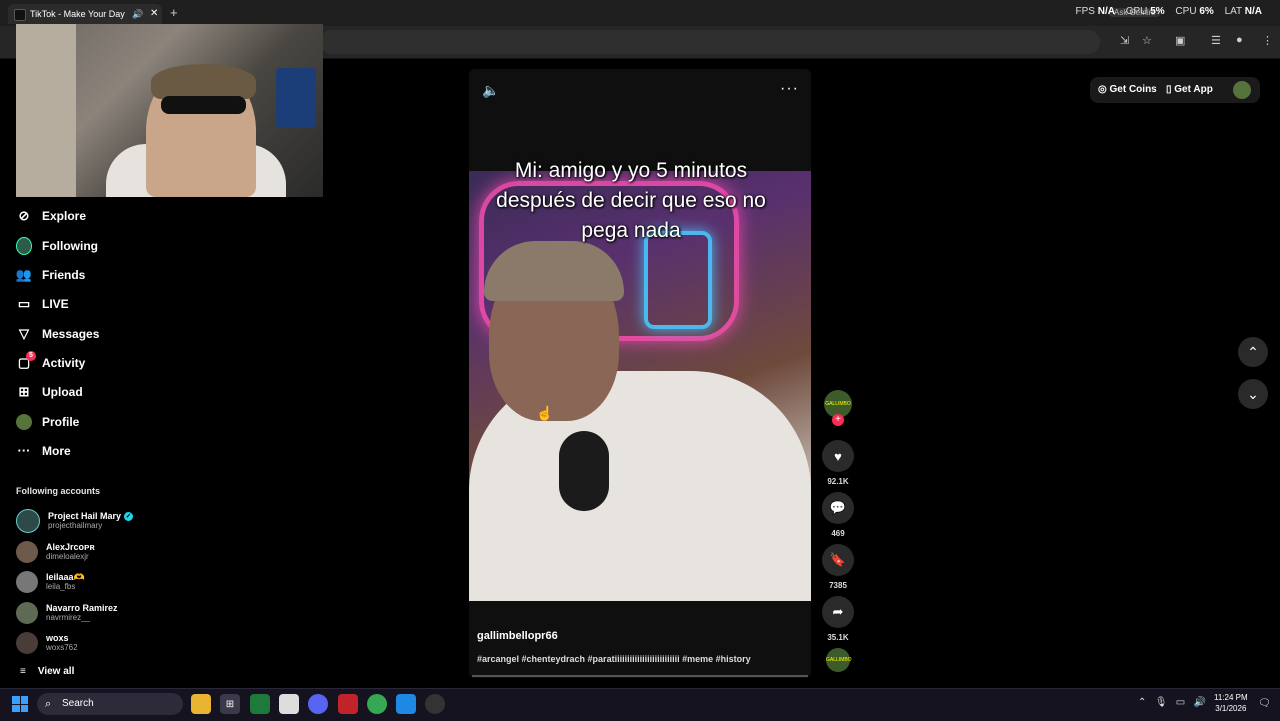  What do you see at coordinates (1216, 40) in the screenshot?
I see `reading-list-icon: ☰` at bounding box center [1216, 40].